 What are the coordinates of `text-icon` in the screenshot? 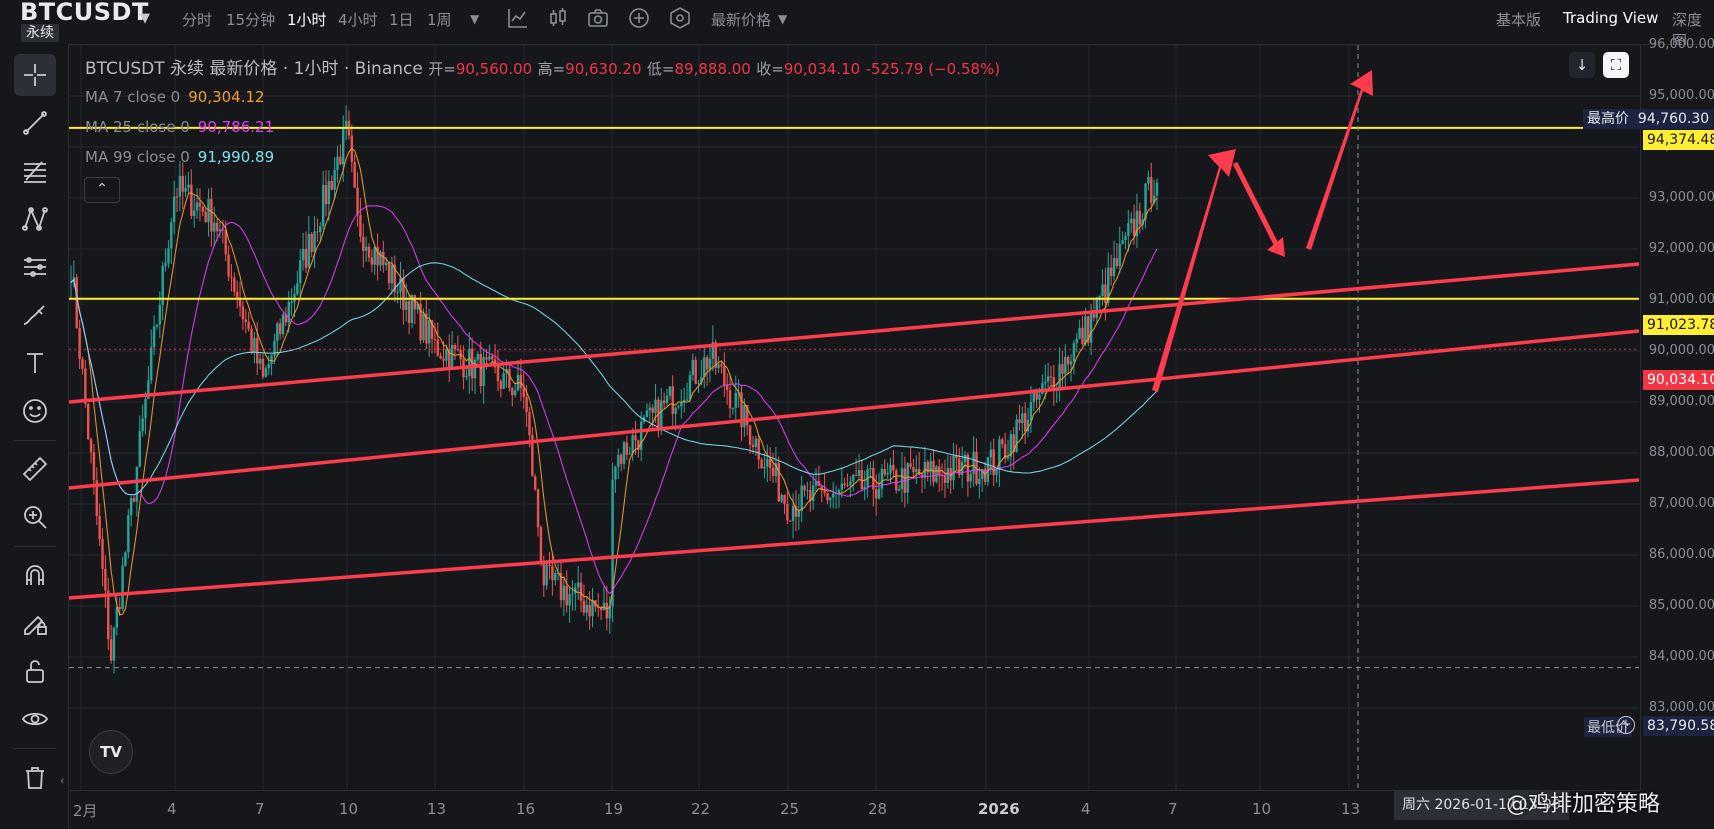 It's located at (35, 363).